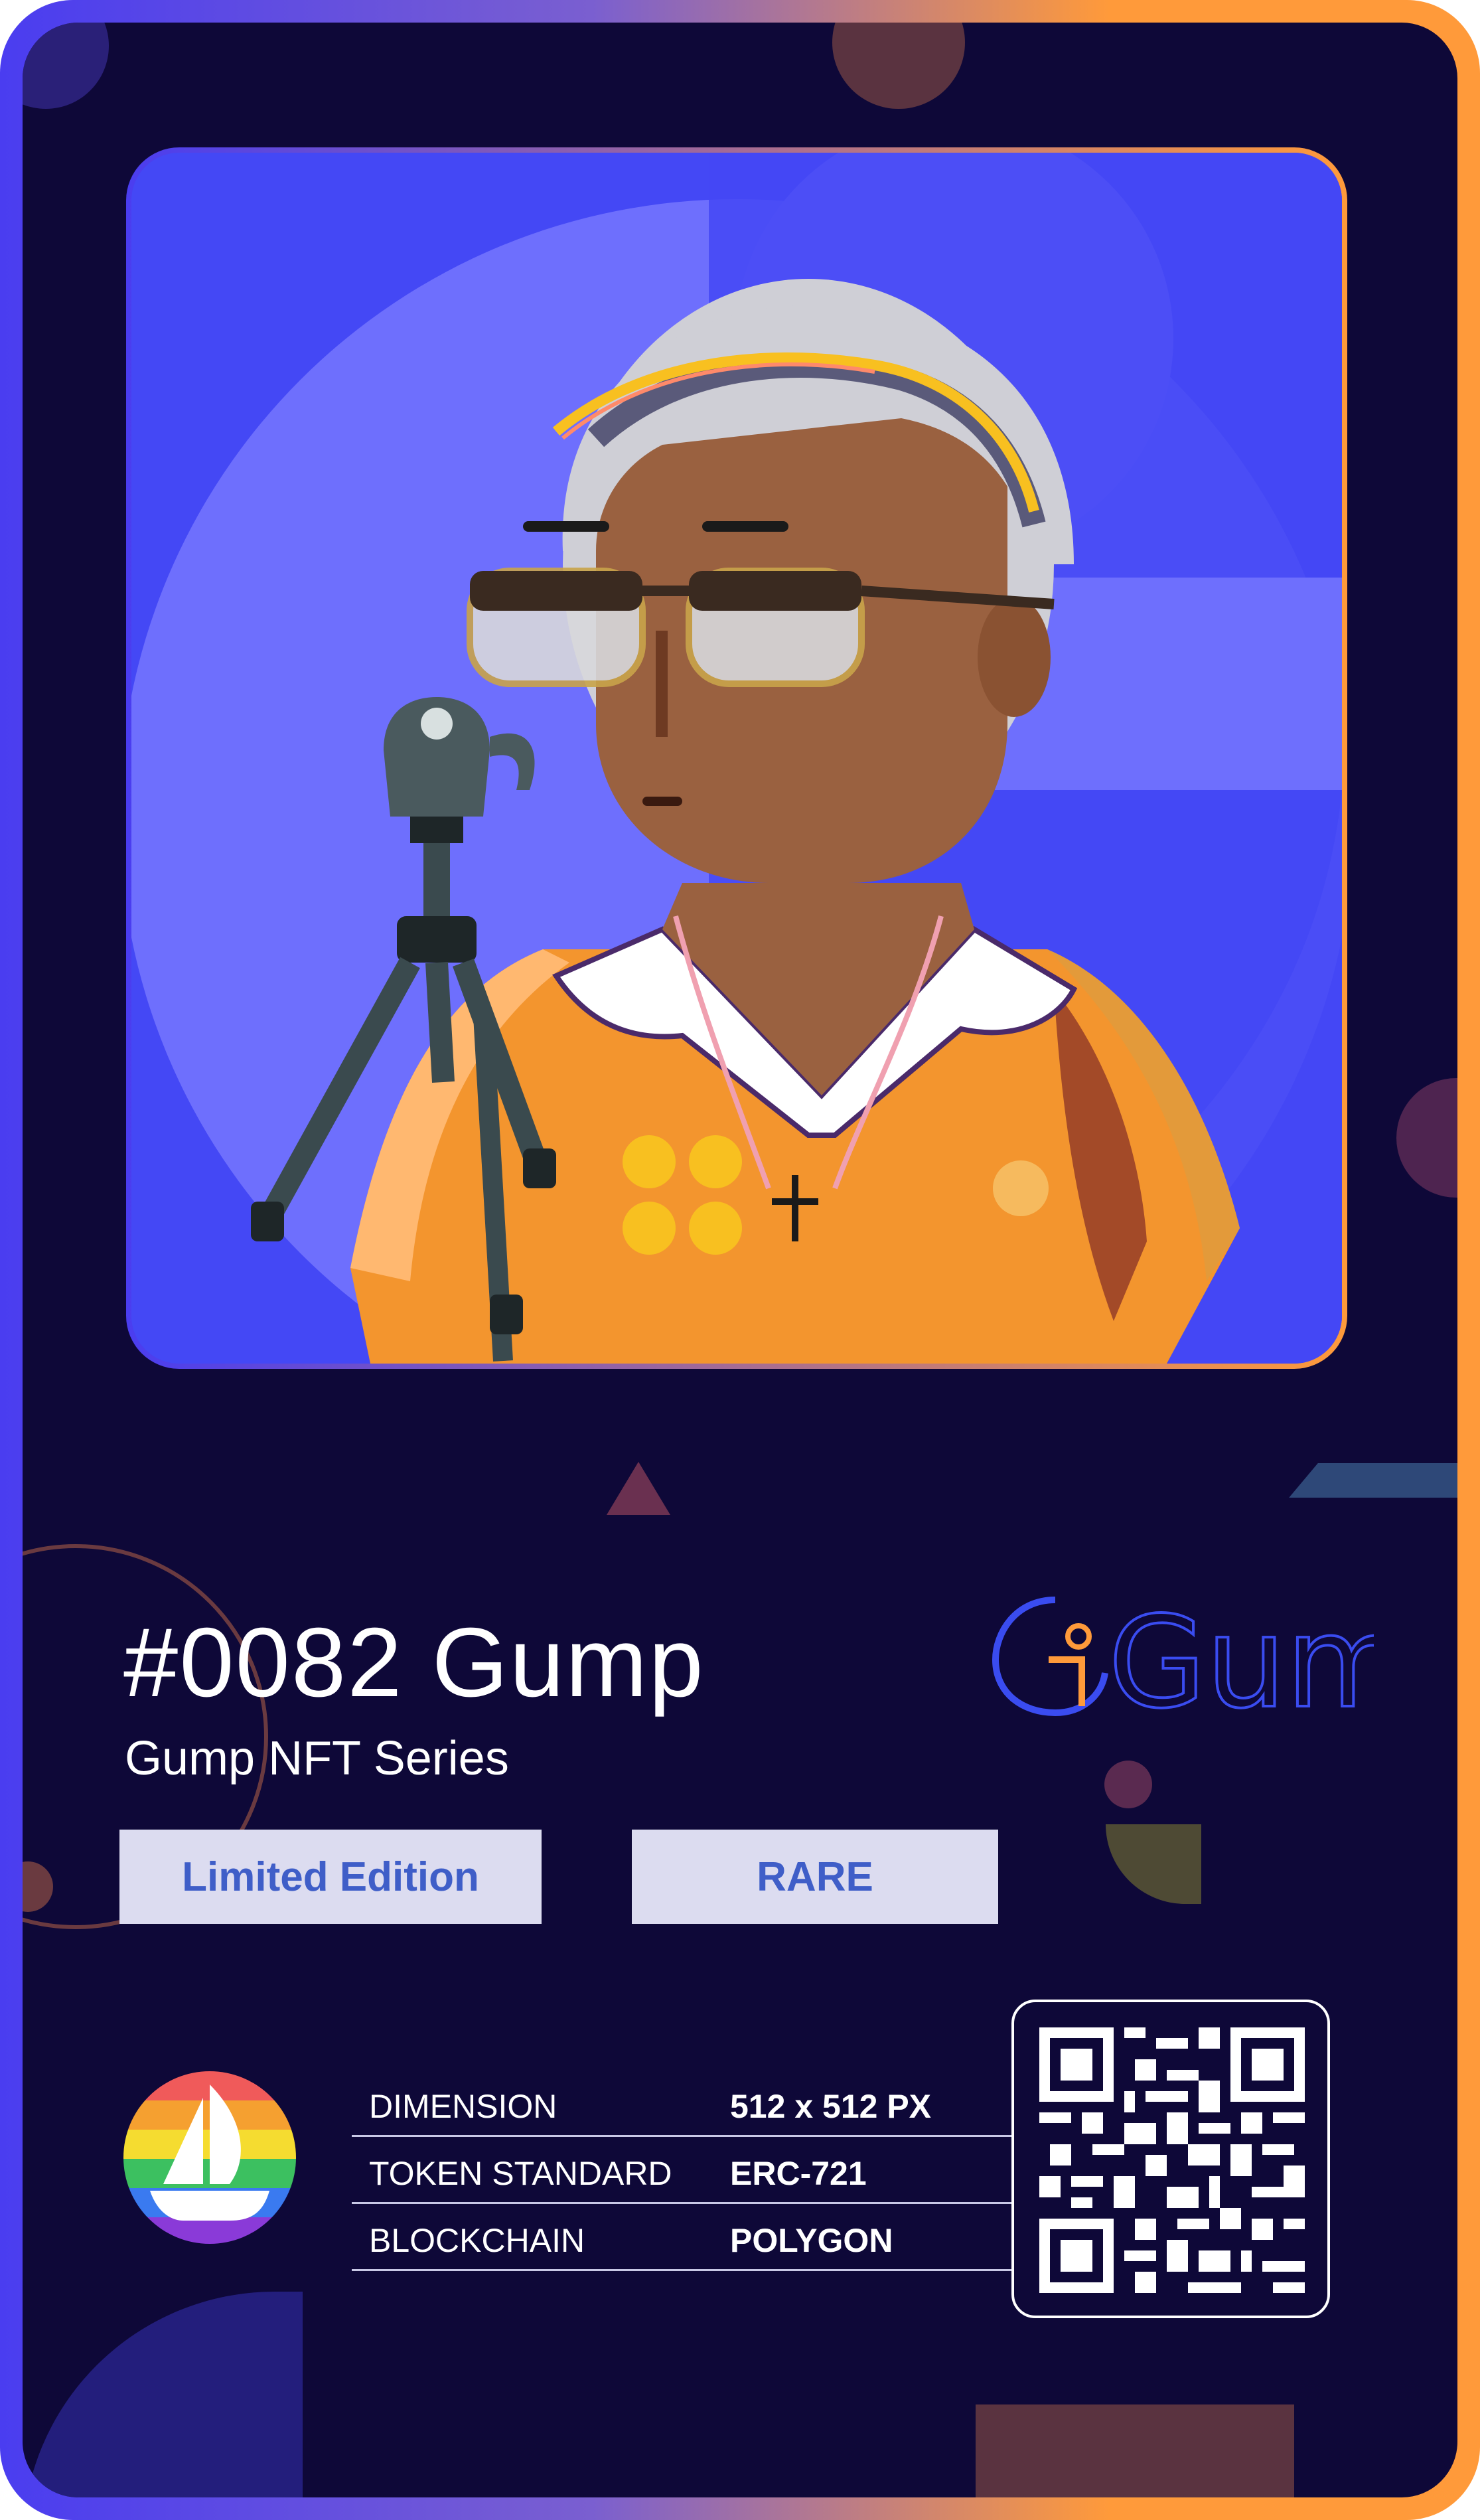  I want to click on opensea-icon, so click(210, 2157).